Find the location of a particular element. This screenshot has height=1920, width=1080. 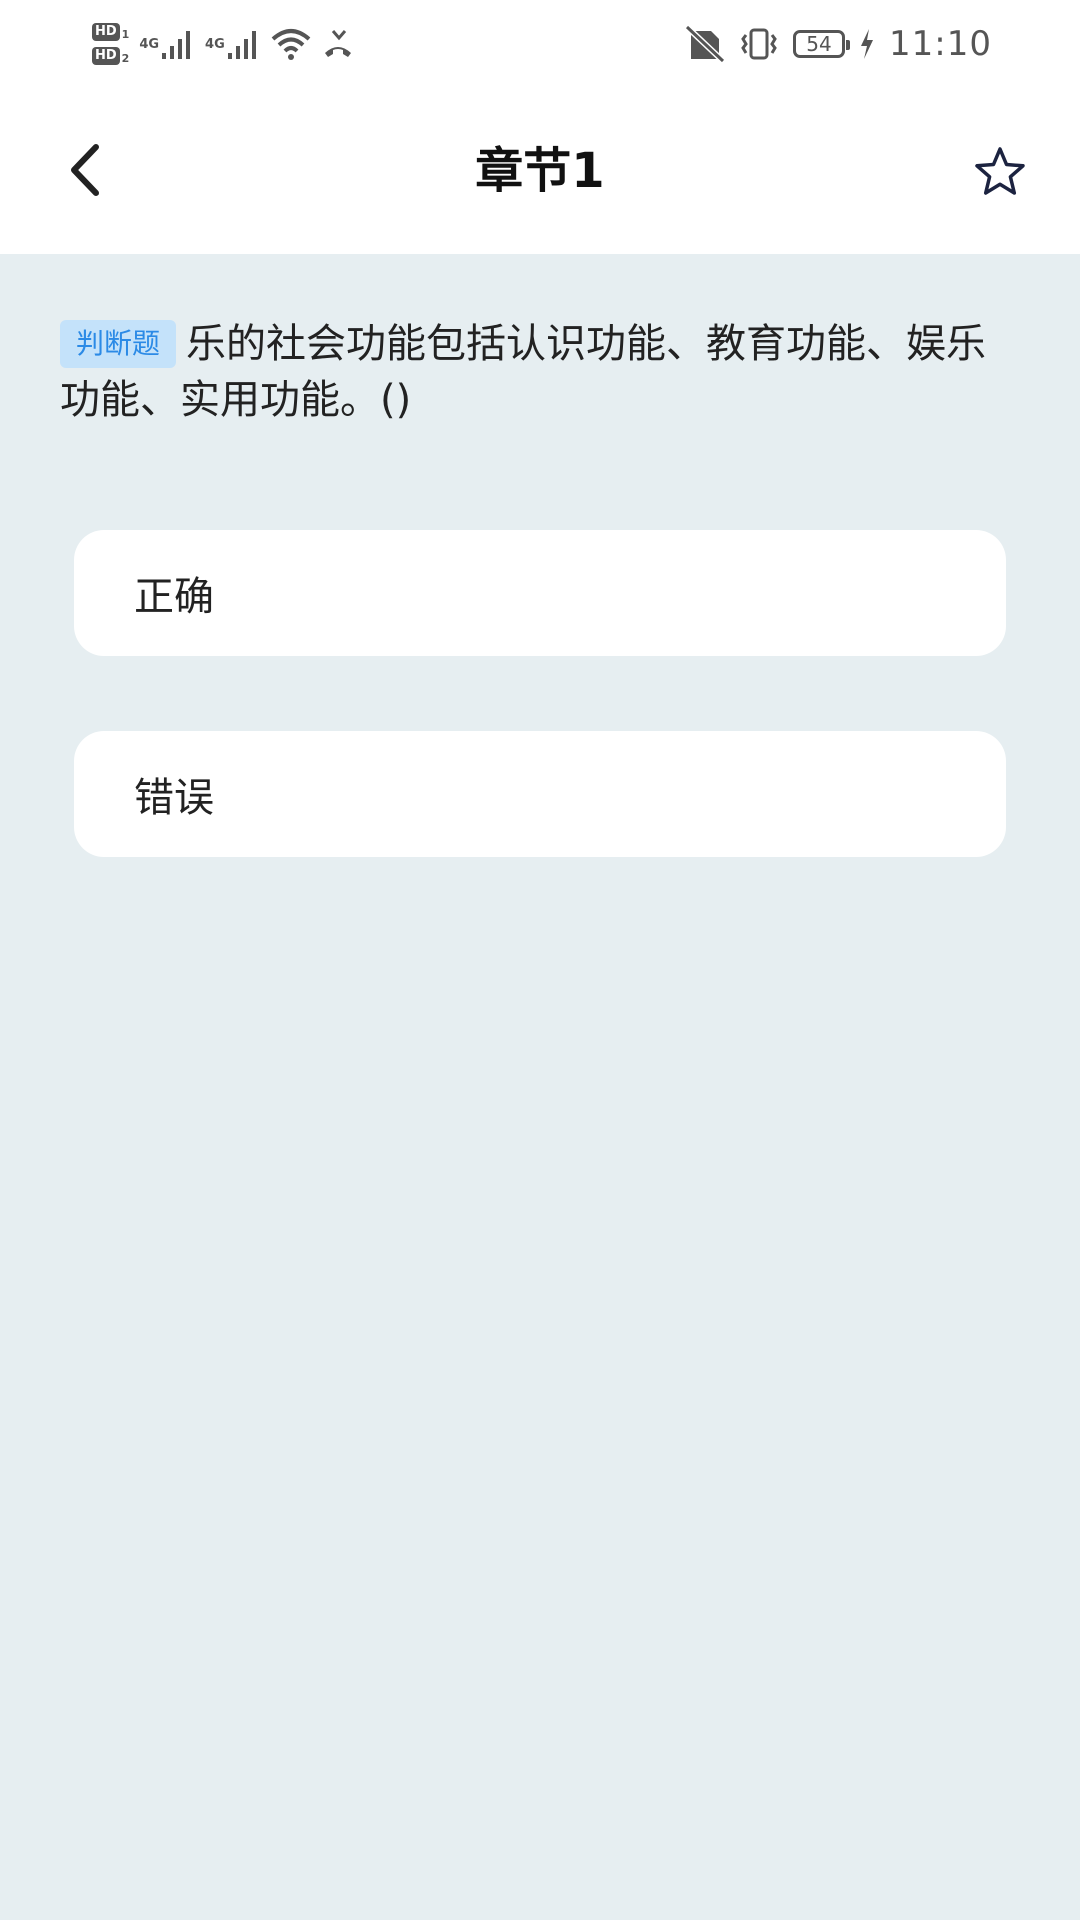

question-stem: 判断题 乐的社会功能包括认识功能、教育功能、娱乐功能、实用功能。() is located at coordinates (535, 372).